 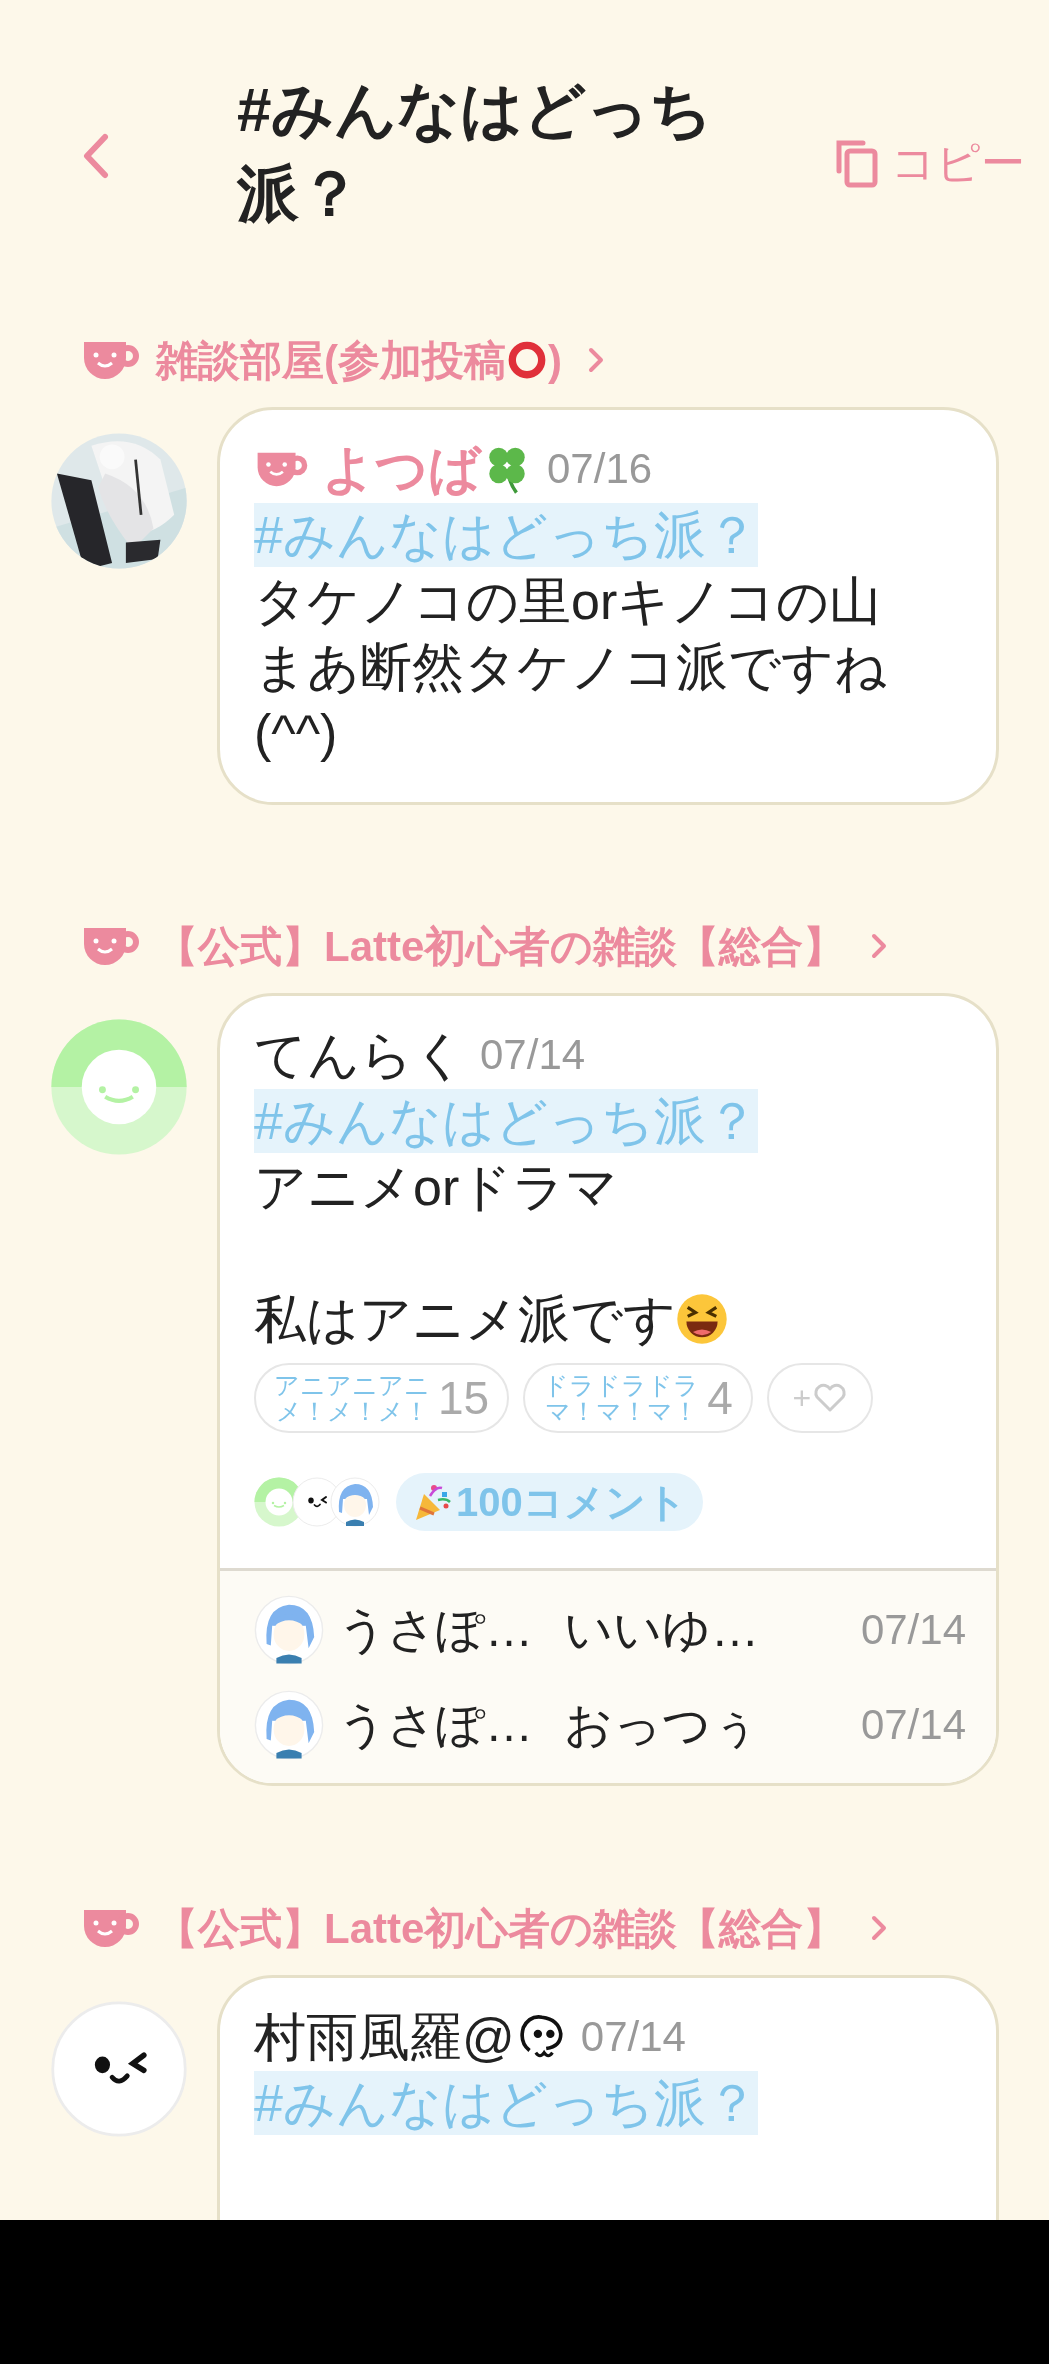 I want to click on reaction-label: マ！マ！マ！, so click(x=621, y=1411).